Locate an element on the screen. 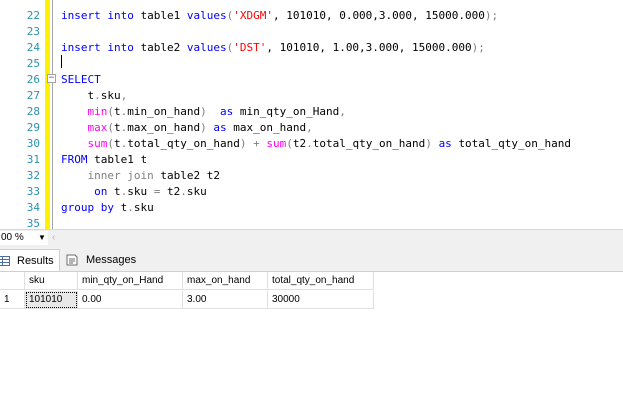 The width and height of the screenshot is (623, 418). row-number: 1 is located at coordinates (12, 300).